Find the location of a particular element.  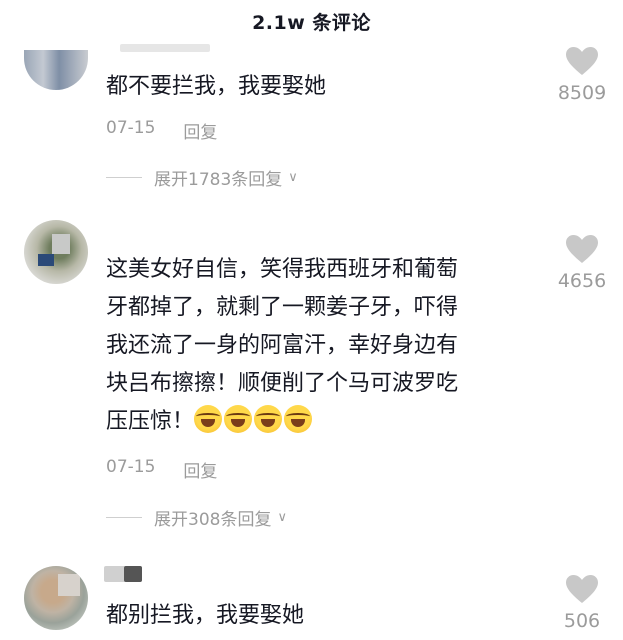

comment-line: 我还流了一身的阿富汗，幸好身边有 is located at coordinates (282, 345).